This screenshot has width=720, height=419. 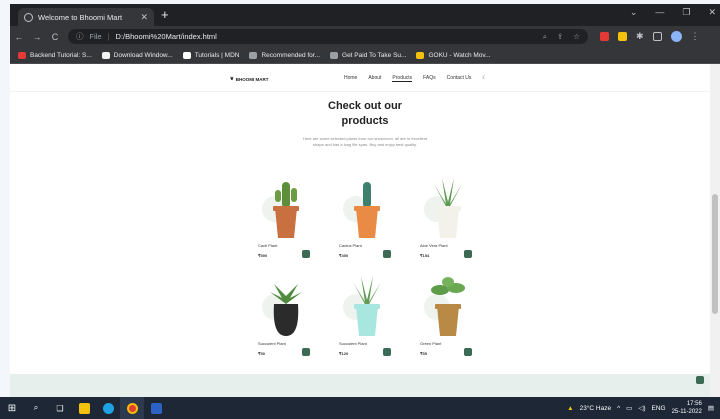 What do you see at coordinates (545, 37) in the screenshot?
I see `zoom-icon: ⌕` at bounding box center [545, 37].